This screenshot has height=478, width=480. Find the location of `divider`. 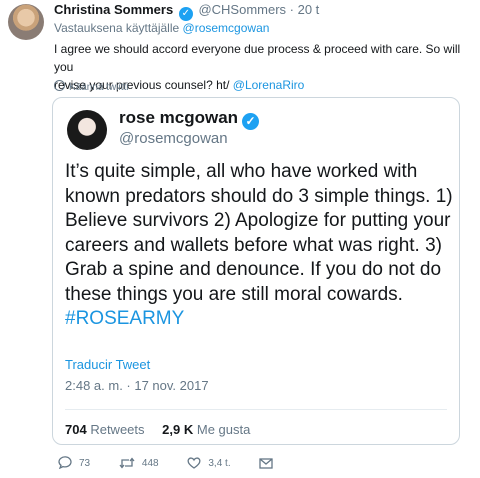

divider is located at coordinates (256, 409).